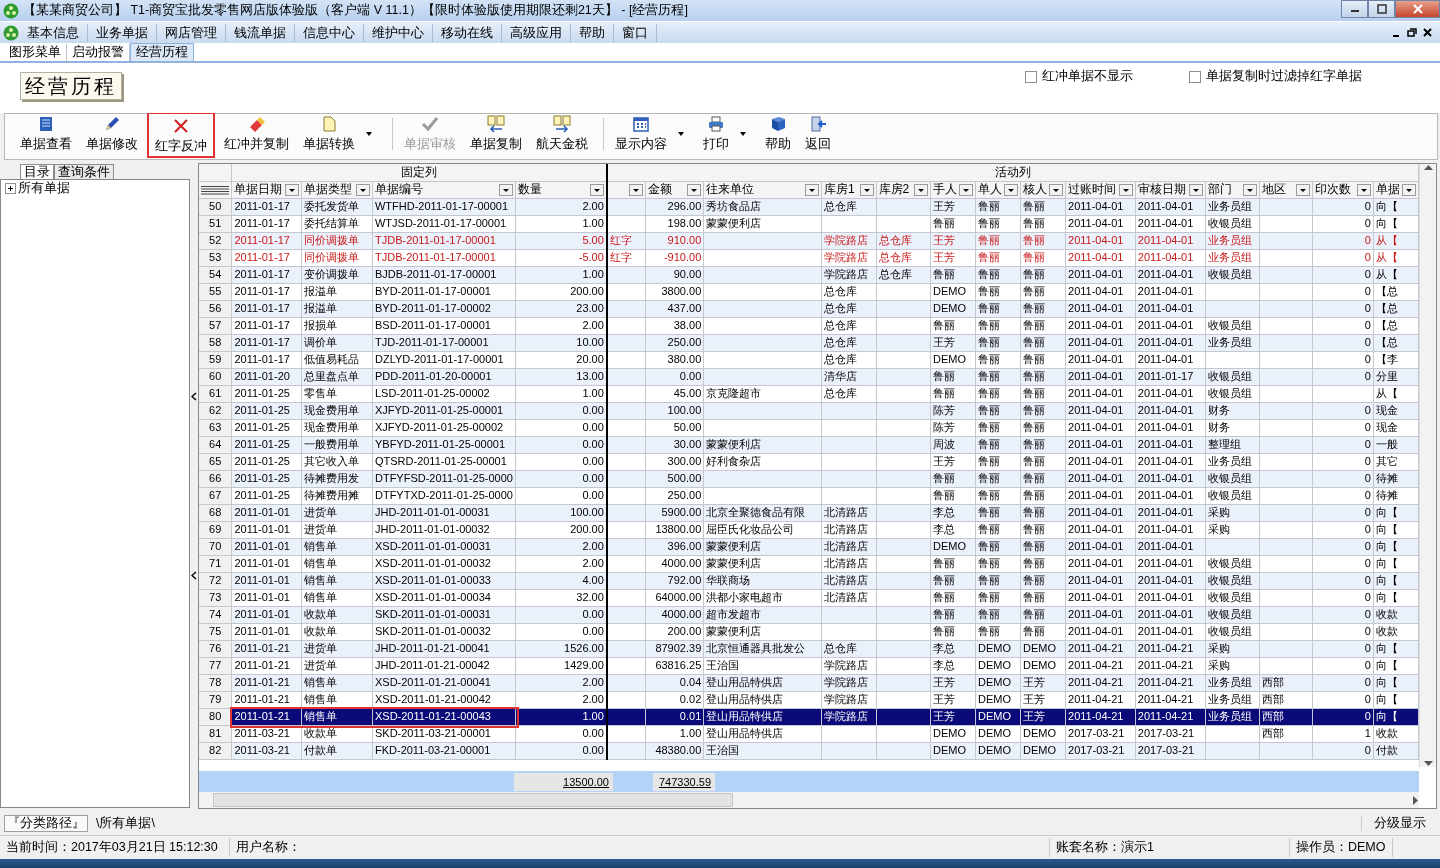 The width and height of the screenshot is (1440, 868). I want to click on app-logo-icon, so click(11, 10).